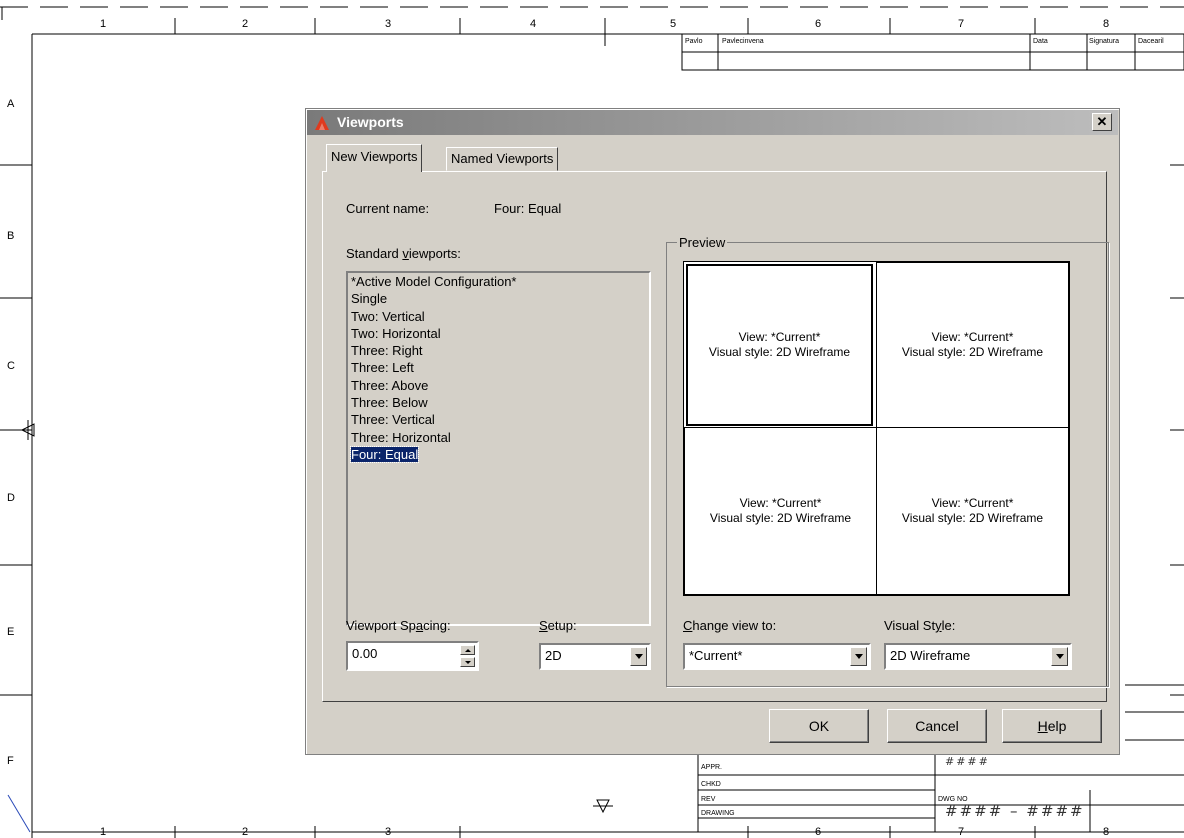  What do you see at coordinates (370, 122) in the screenshot?
I see `dialog-title: Viewports` at bounding box center [370, 122].